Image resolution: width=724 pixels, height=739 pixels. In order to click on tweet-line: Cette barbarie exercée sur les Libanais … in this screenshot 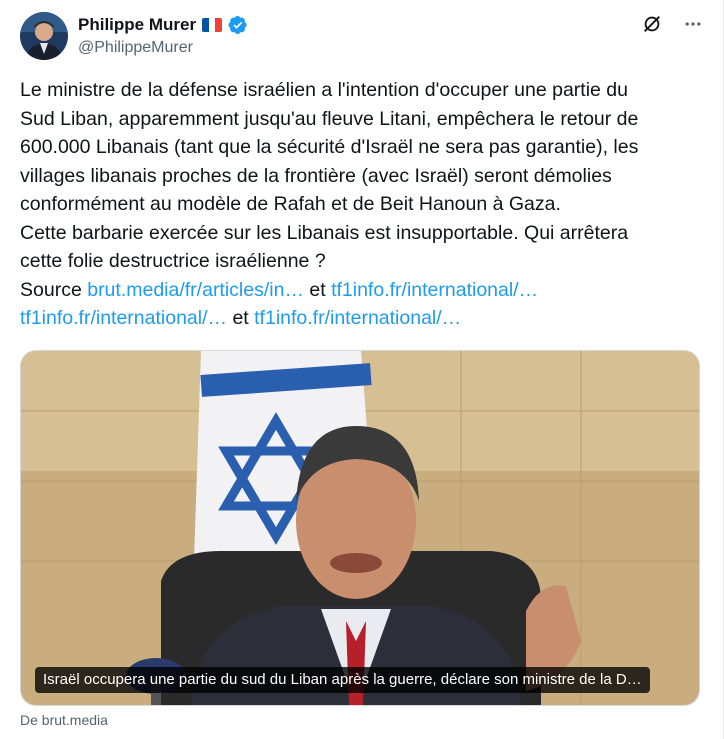, I will do `click(324, 232)`.